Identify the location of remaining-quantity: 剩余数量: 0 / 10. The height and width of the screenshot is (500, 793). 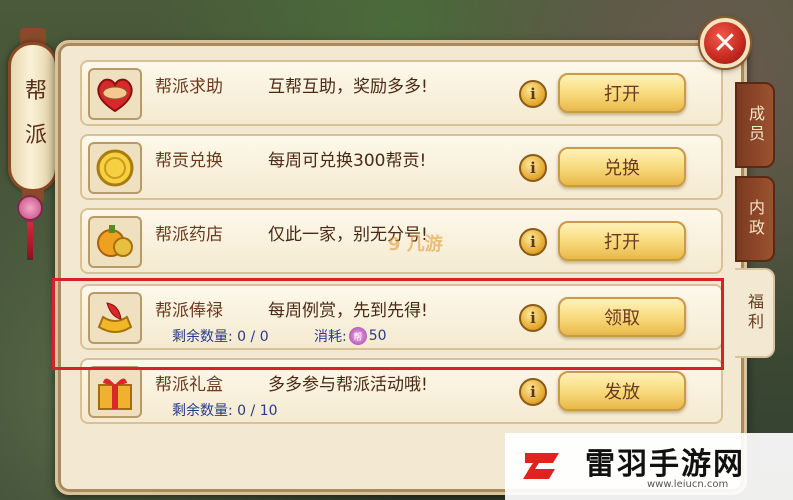
(225, 411).